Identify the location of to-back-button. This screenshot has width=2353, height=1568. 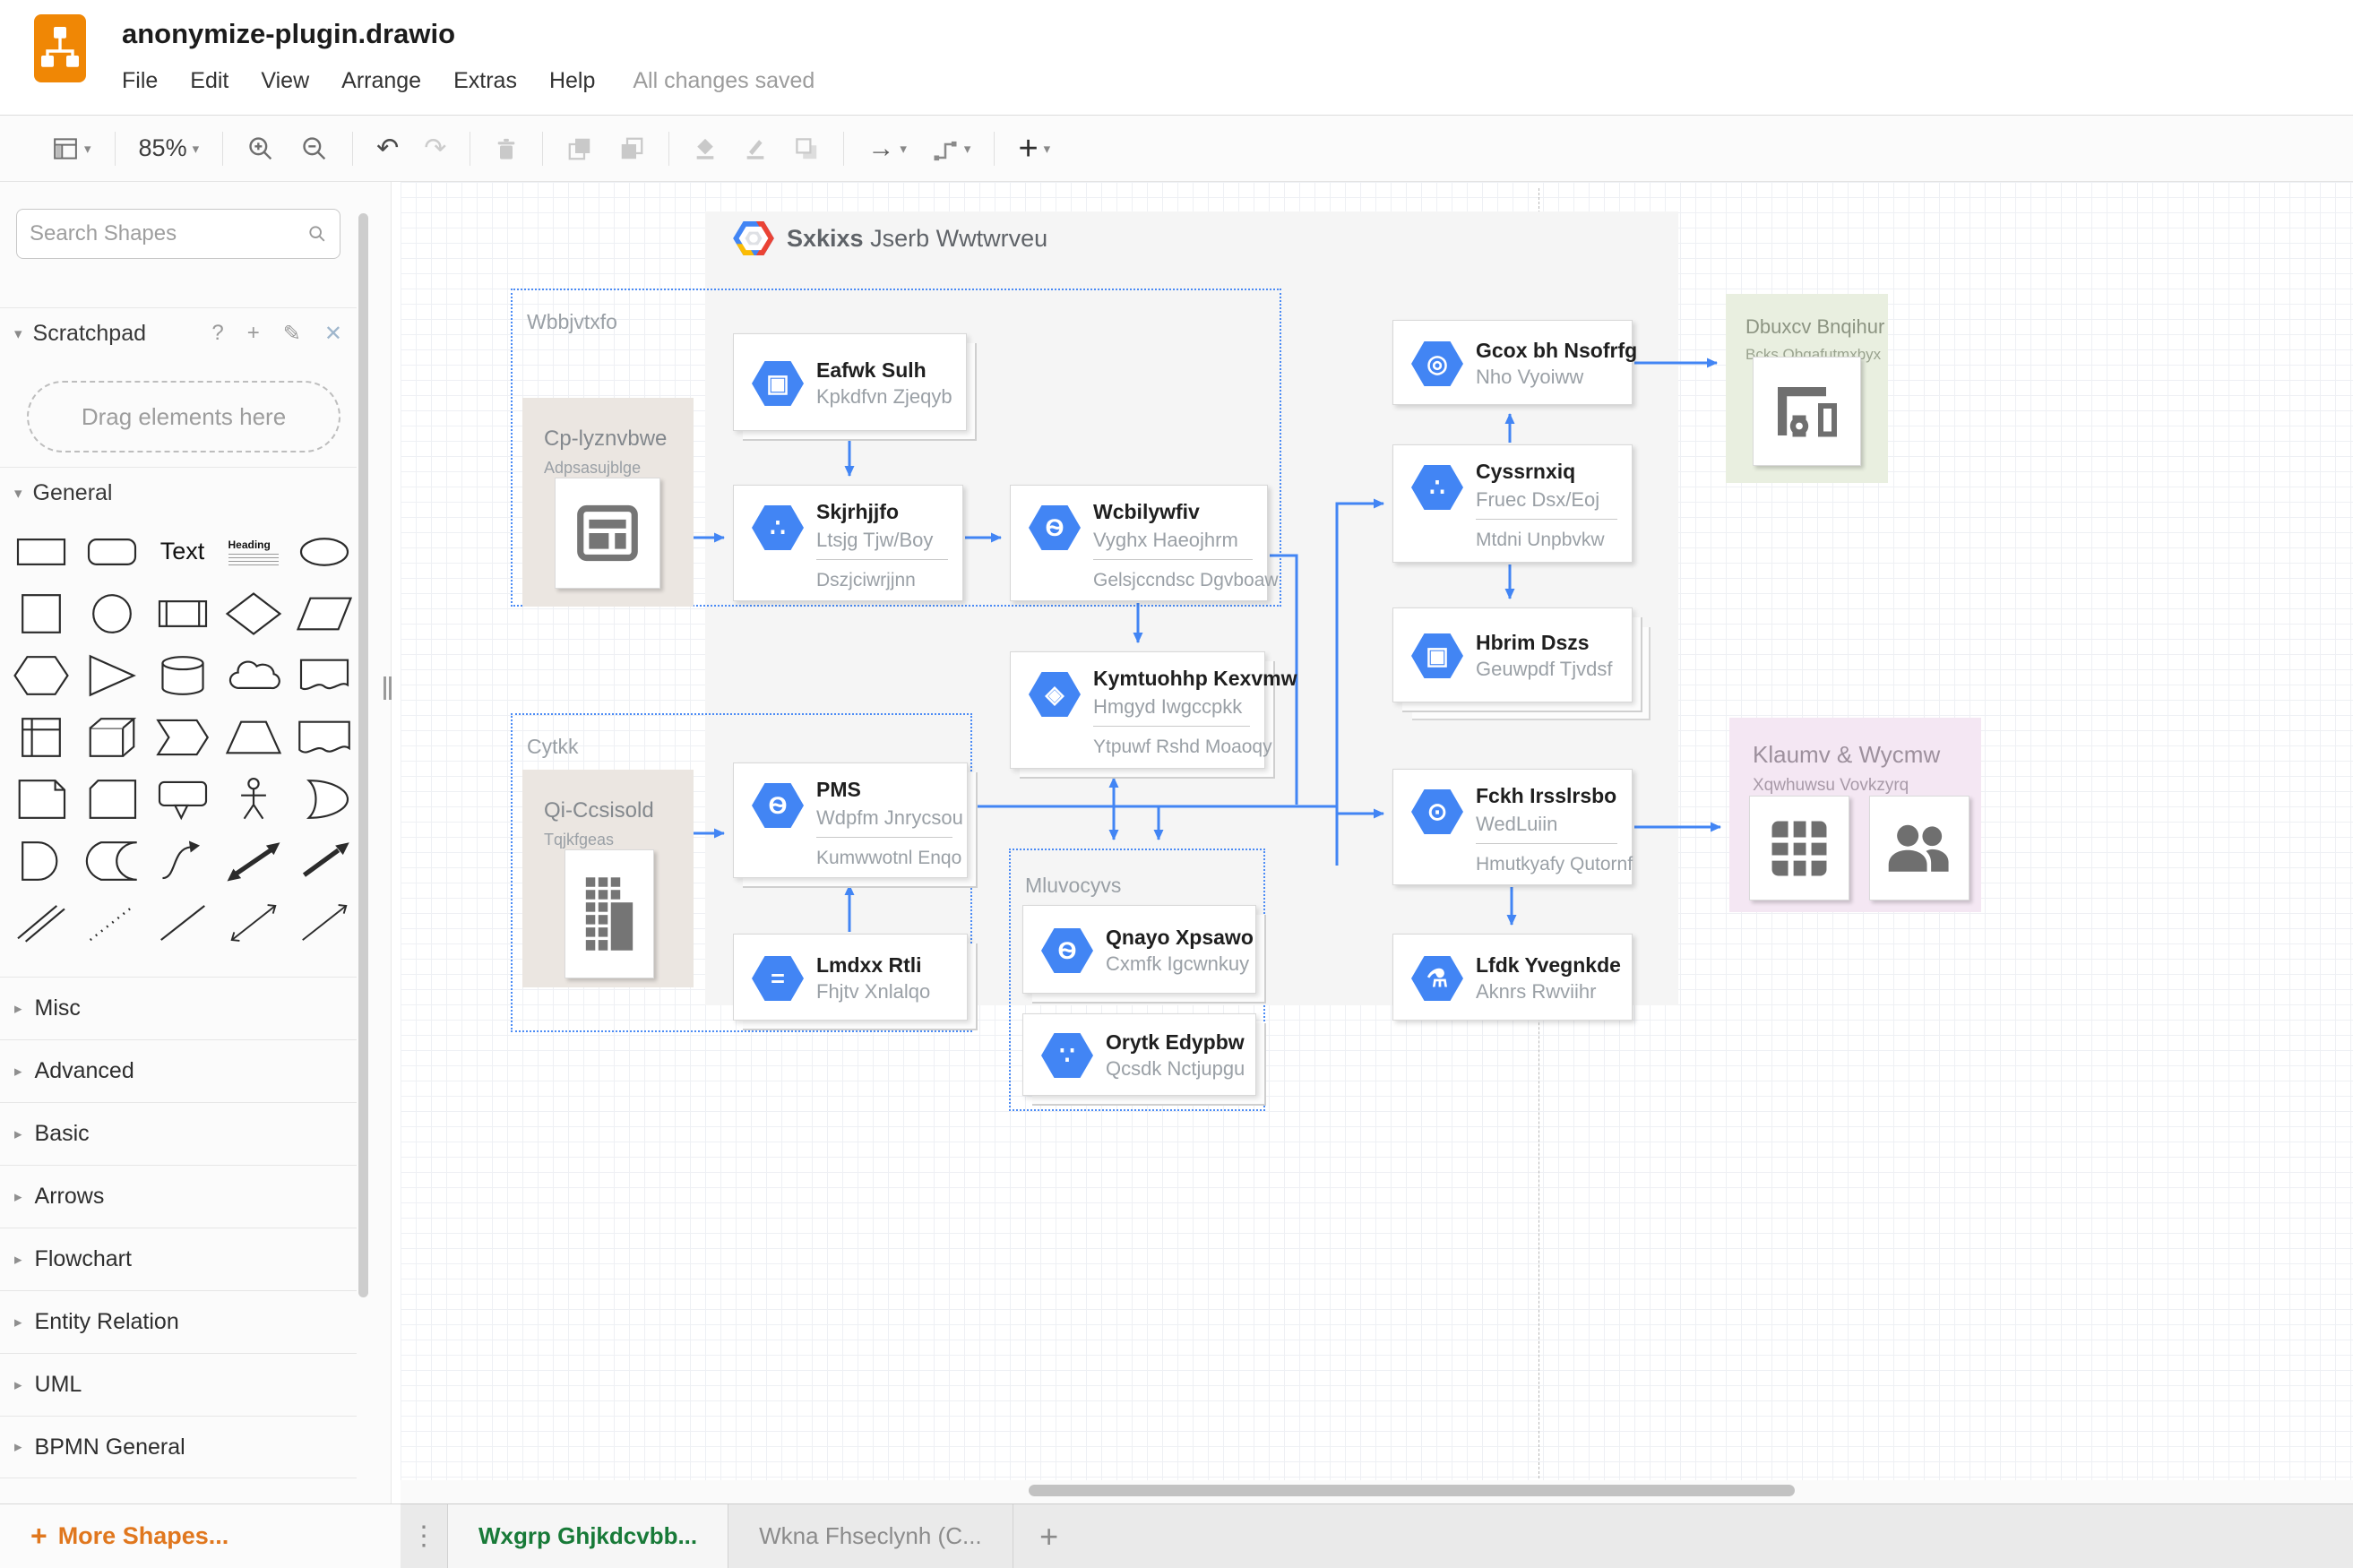
(631, 148).